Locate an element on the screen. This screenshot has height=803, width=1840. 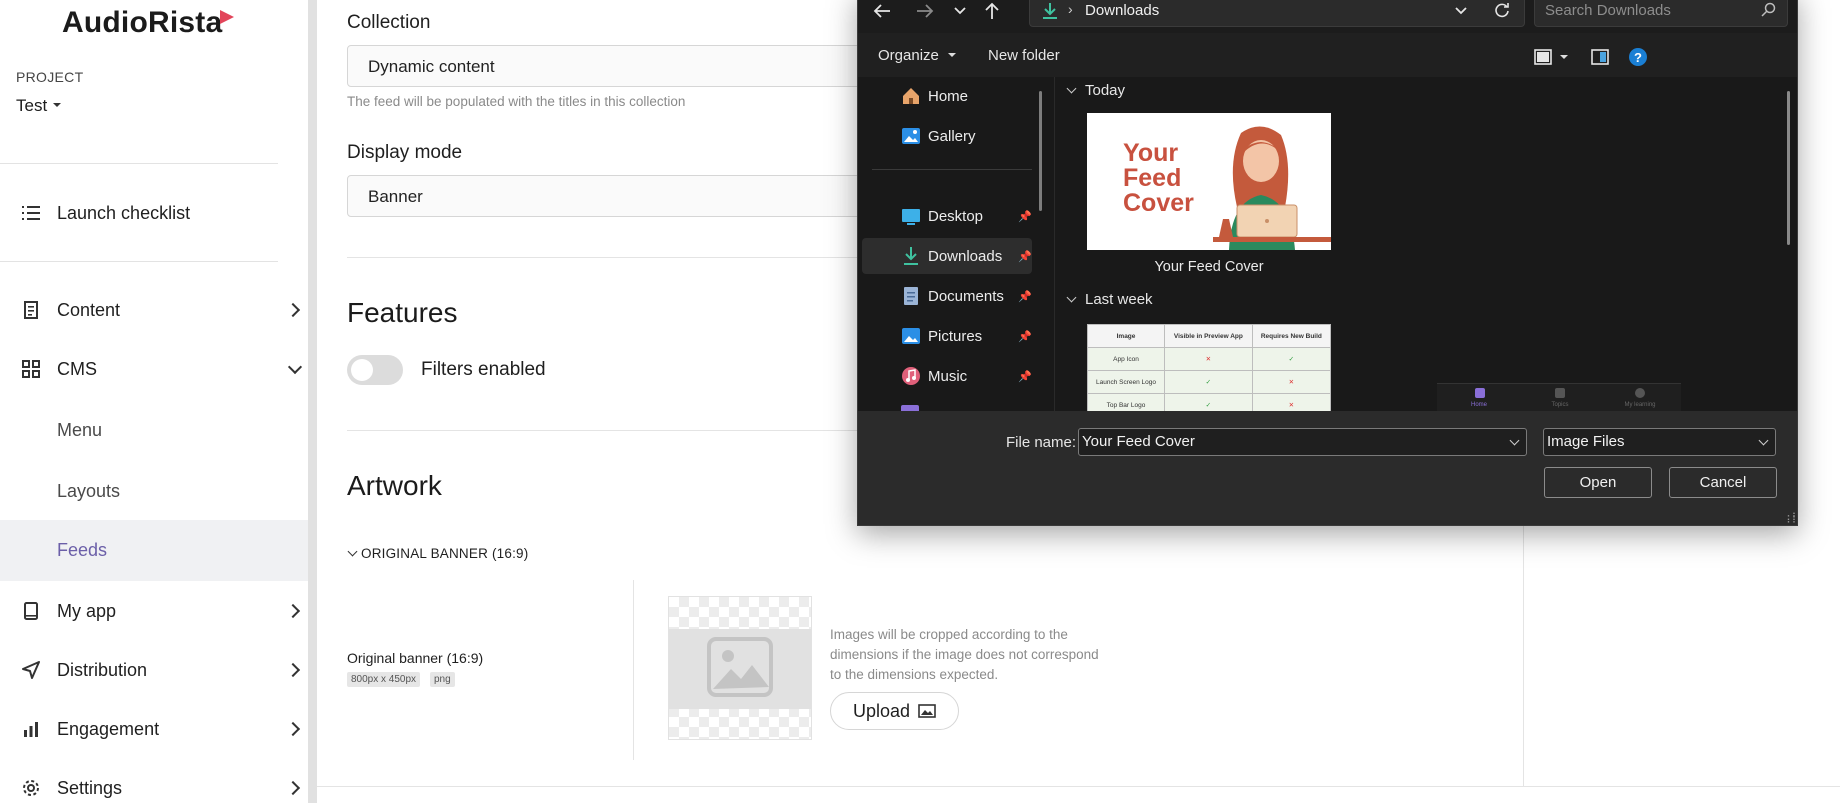
forward-arrow-icon is located at coordinates (925, 11).